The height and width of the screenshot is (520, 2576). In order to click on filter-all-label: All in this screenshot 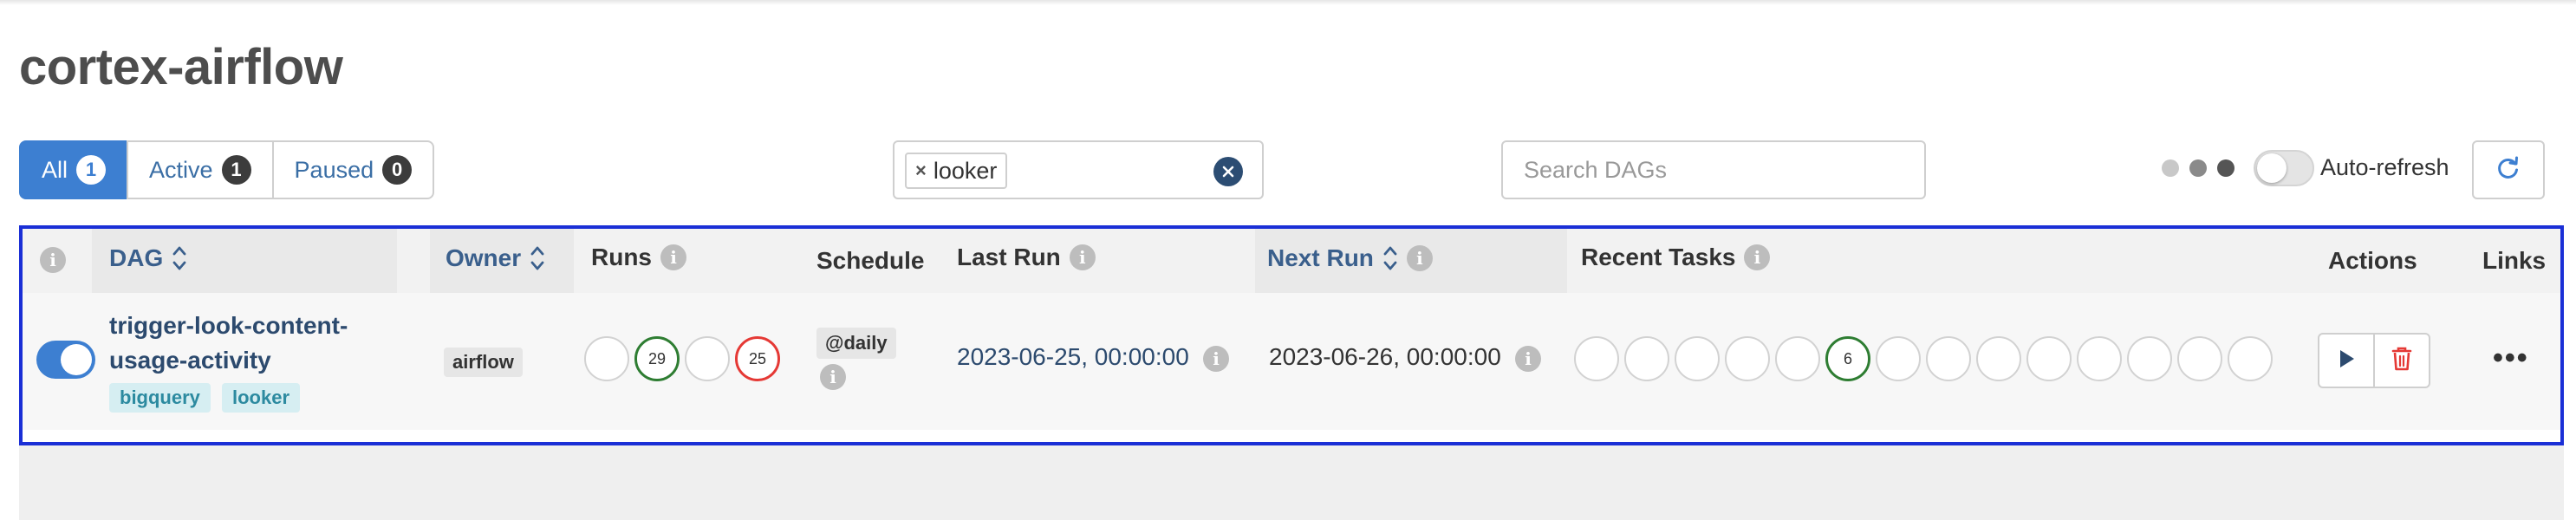, I will do `click(55, 169)`.